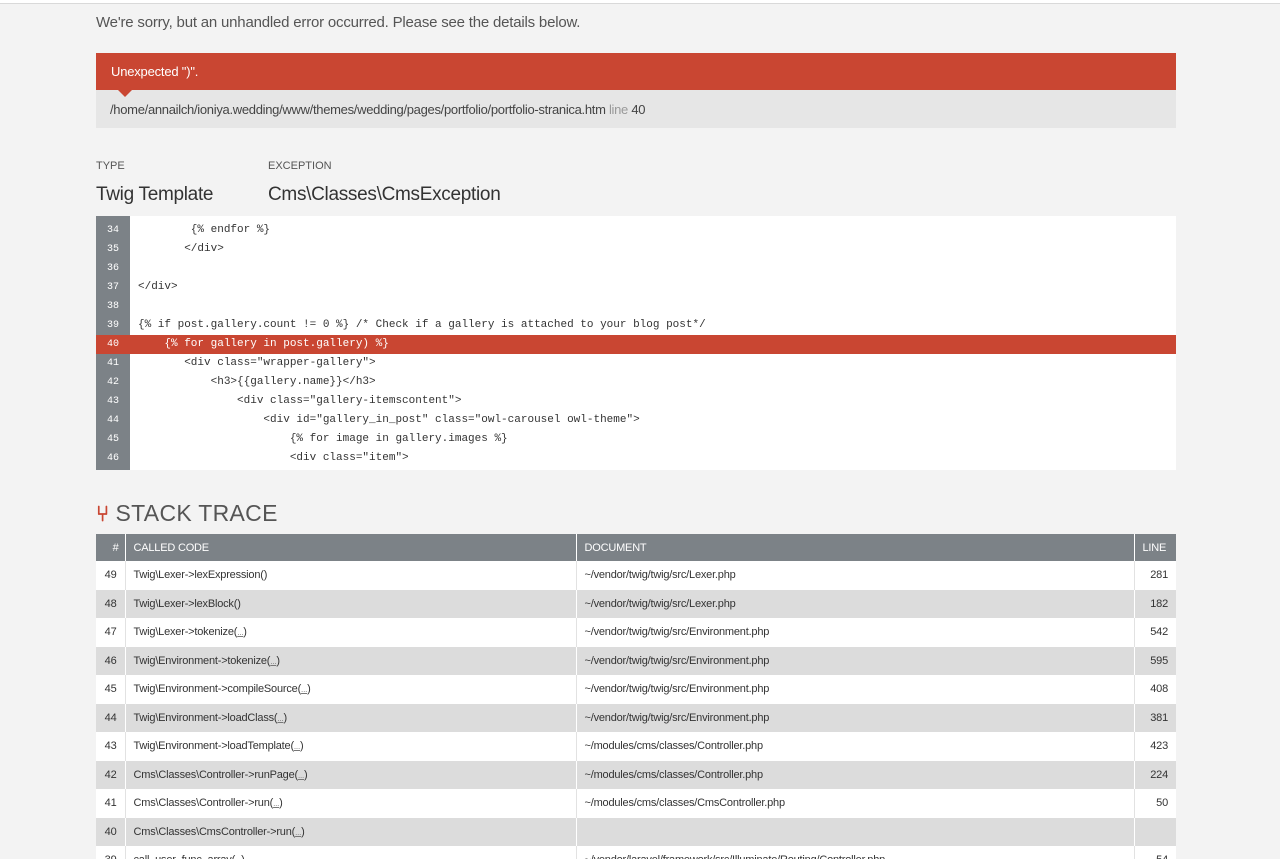 The width and height of the screenshot is (1280, 859). I want to click on trace-line, so click(1155, 831).